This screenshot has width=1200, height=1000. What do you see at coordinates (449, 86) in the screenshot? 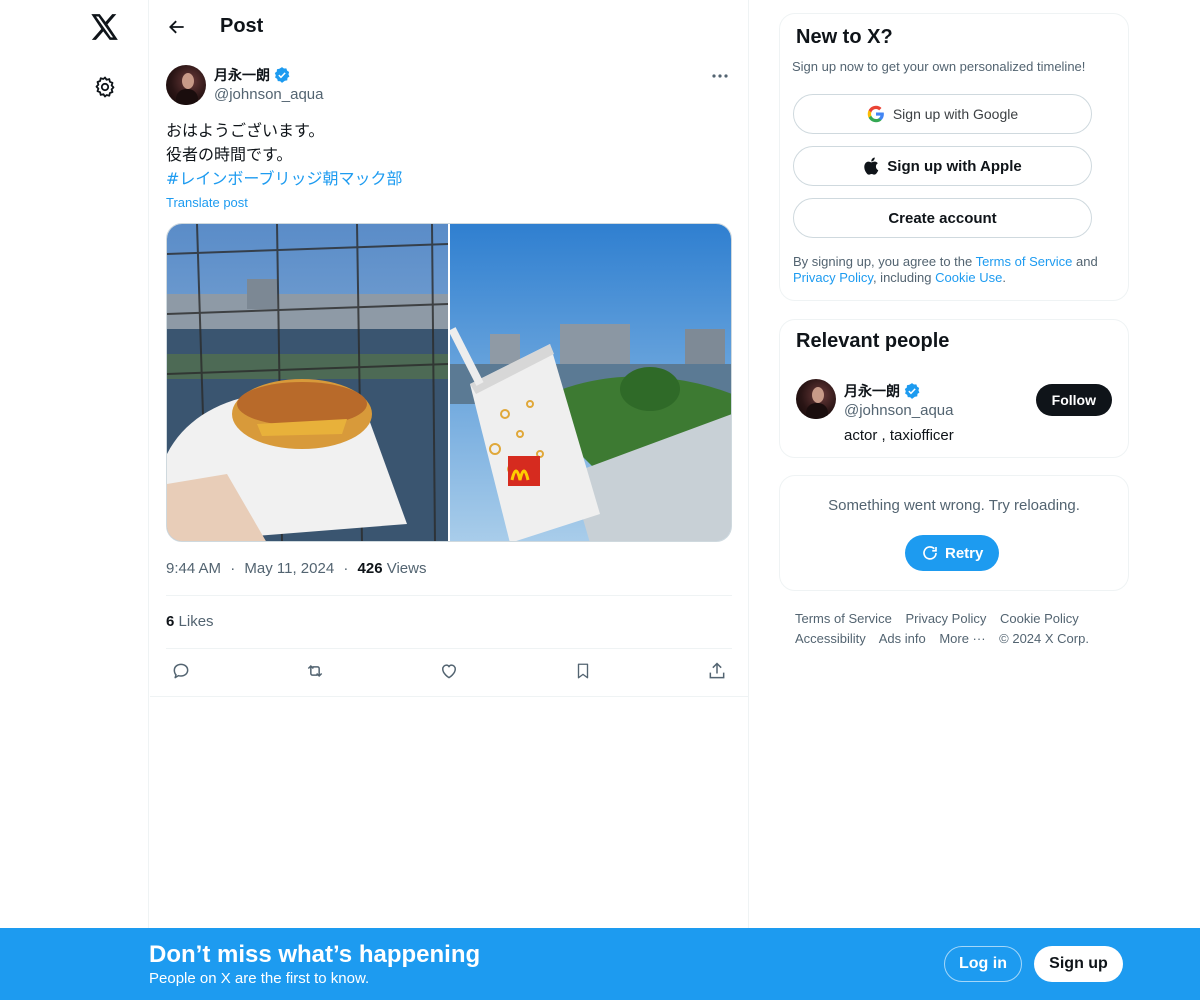
I see `post-author: 月永一朗 @johnson_aqua` at bounding box center [449, 86].